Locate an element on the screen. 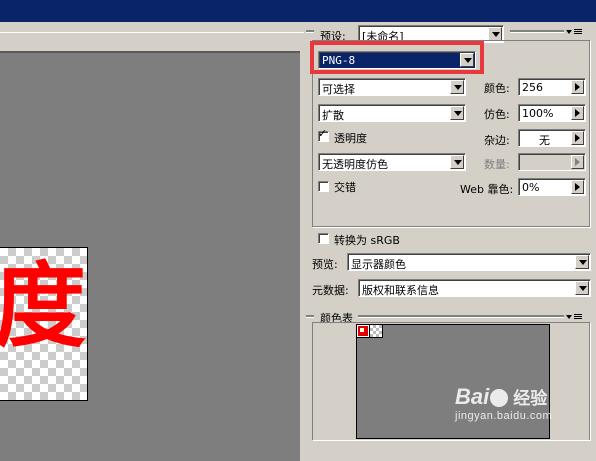 This screenshot has height=461, width=596. canvas-edge is located at coordinates (150, 52).